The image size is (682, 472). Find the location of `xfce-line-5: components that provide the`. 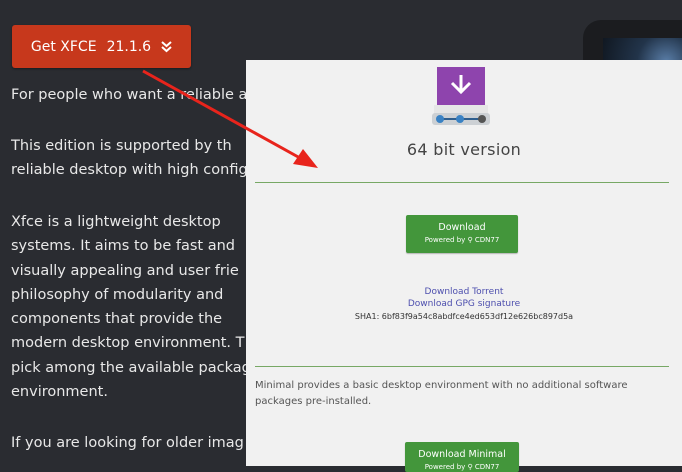

xfce-line-5: components that provide the is located at coordinates (117, 319).